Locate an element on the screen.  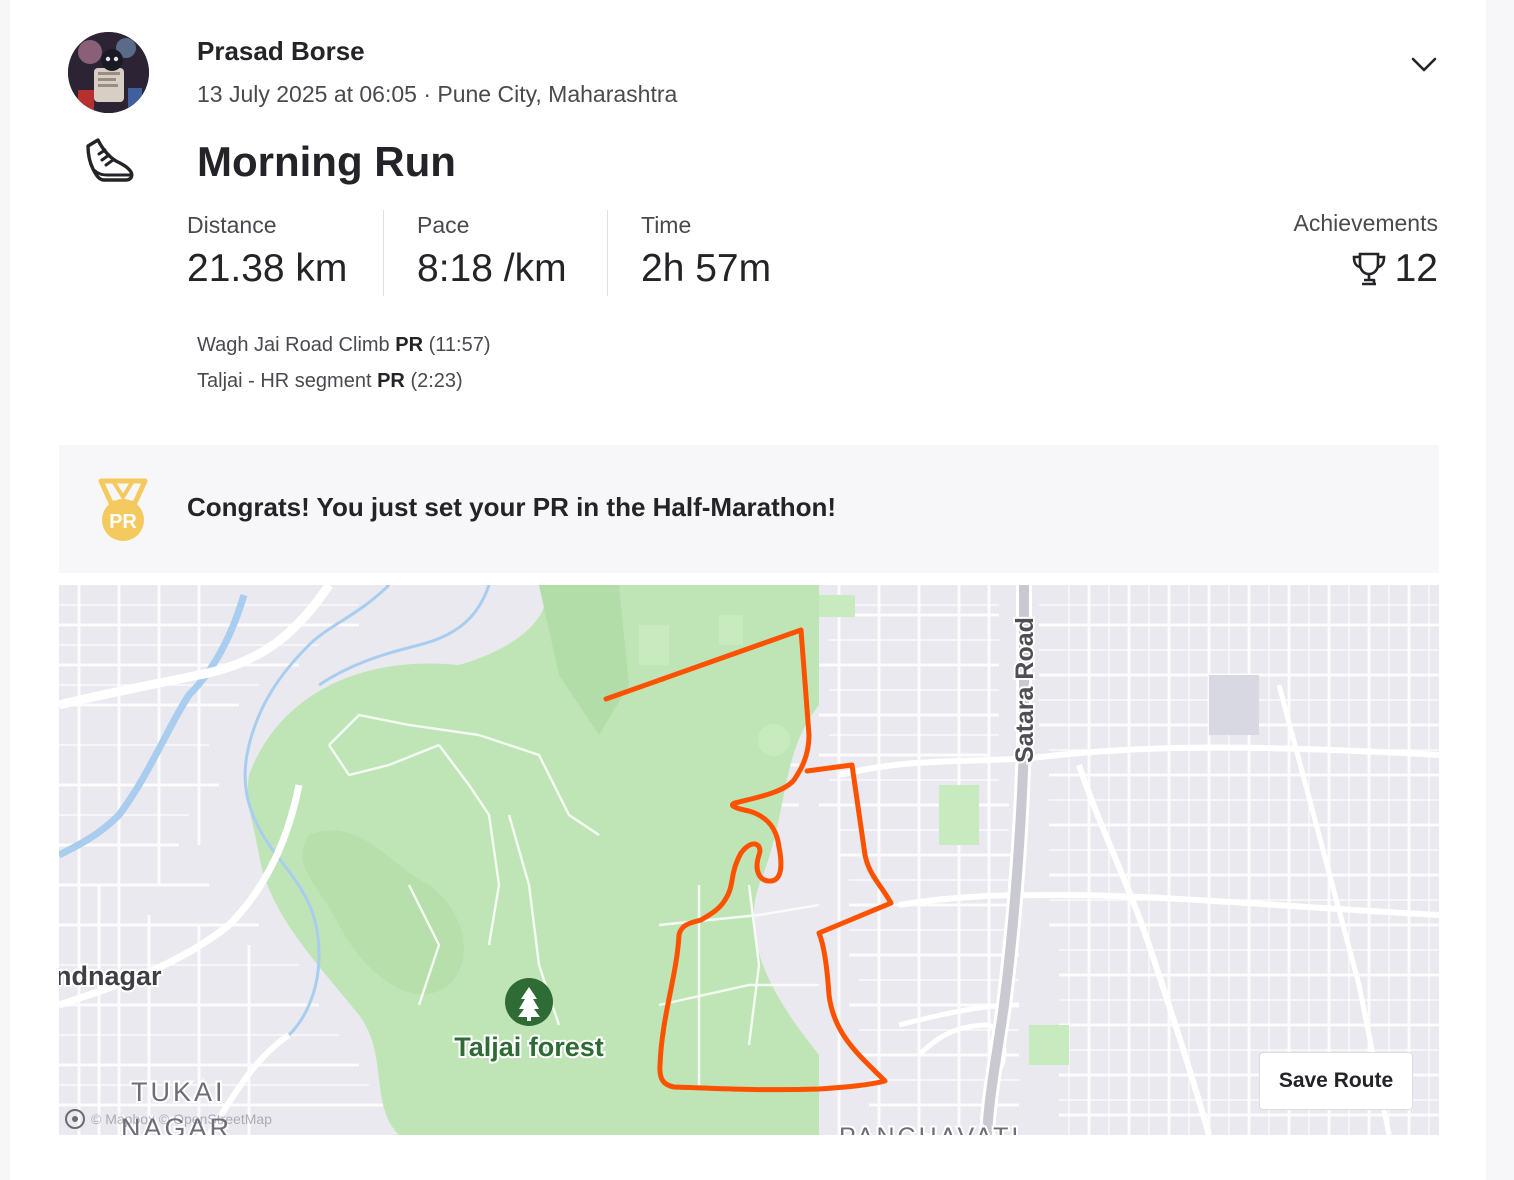
map-label-road: Satara Road is located at coordinates (1025, 690).